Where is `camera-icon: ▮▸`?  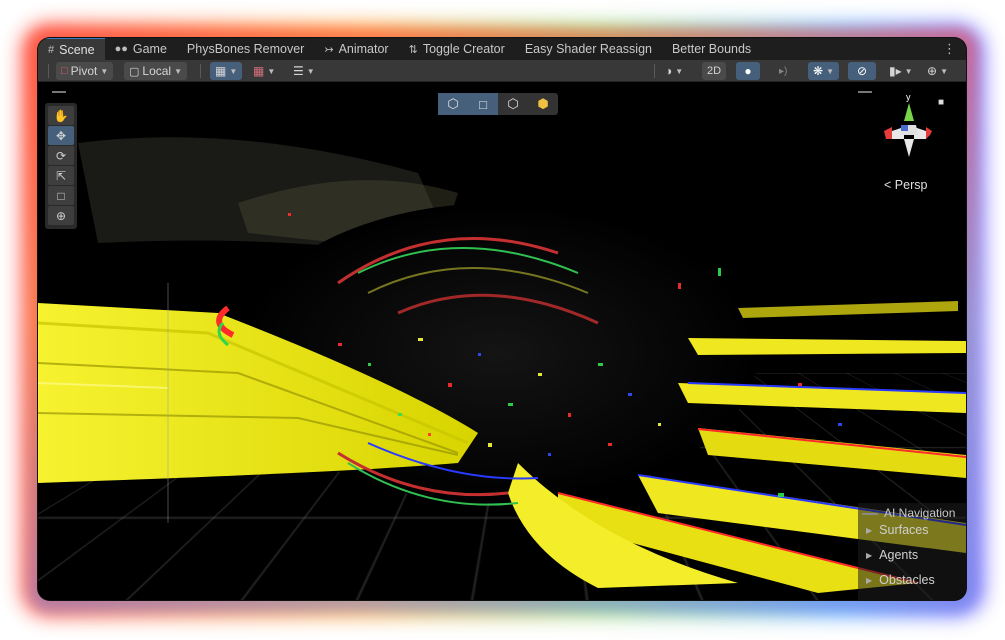 camera-icon: ▮▸ is located at coordinates (895, 71).